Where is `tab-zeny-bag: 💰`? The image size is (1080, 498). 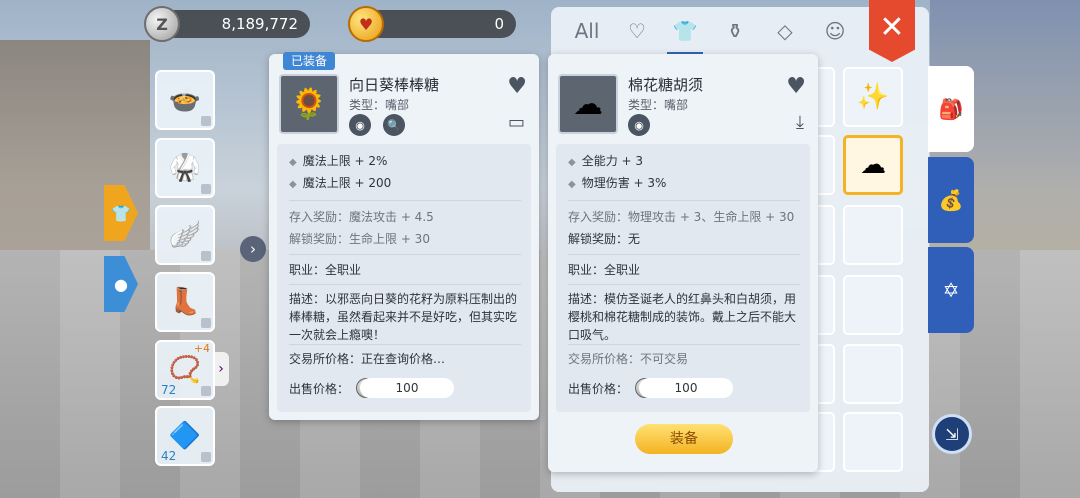 tab-zeny-bag: 💰 is located at coordinates (951, 200).